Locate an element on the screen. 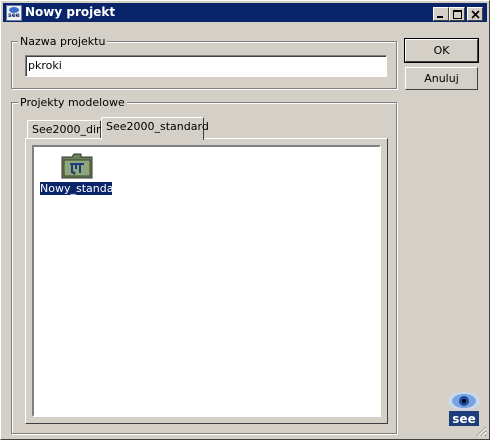 The height and width of the screenshot is (440, 490). app-icon: see is located at coordinates (14, 13).